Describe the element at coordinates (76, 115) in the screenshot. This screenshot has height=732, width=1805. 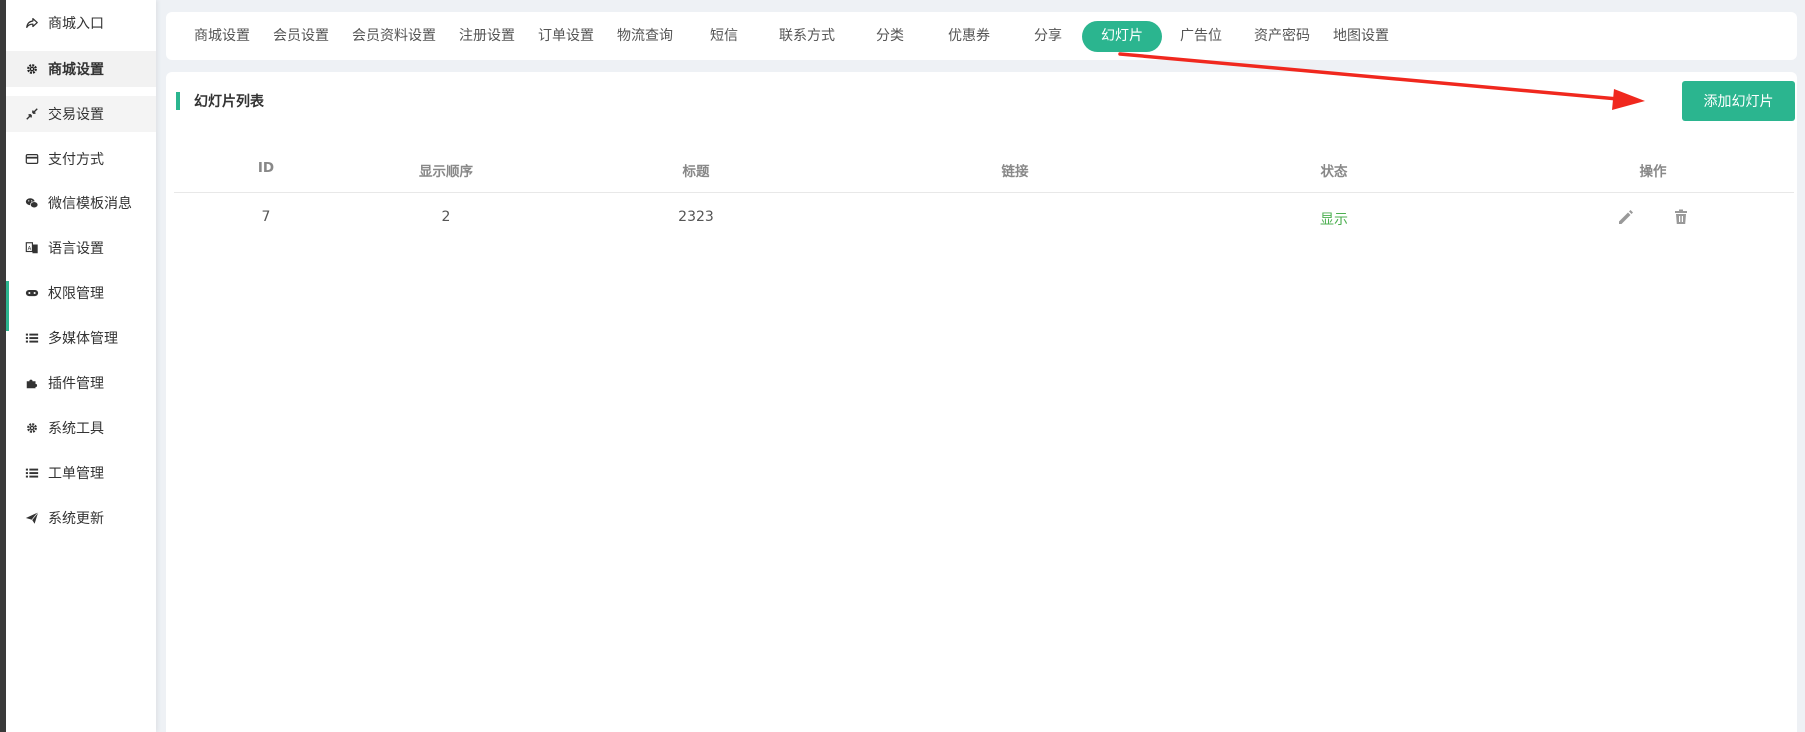
I see `sidebar-item-label: 交易设置` at that location.